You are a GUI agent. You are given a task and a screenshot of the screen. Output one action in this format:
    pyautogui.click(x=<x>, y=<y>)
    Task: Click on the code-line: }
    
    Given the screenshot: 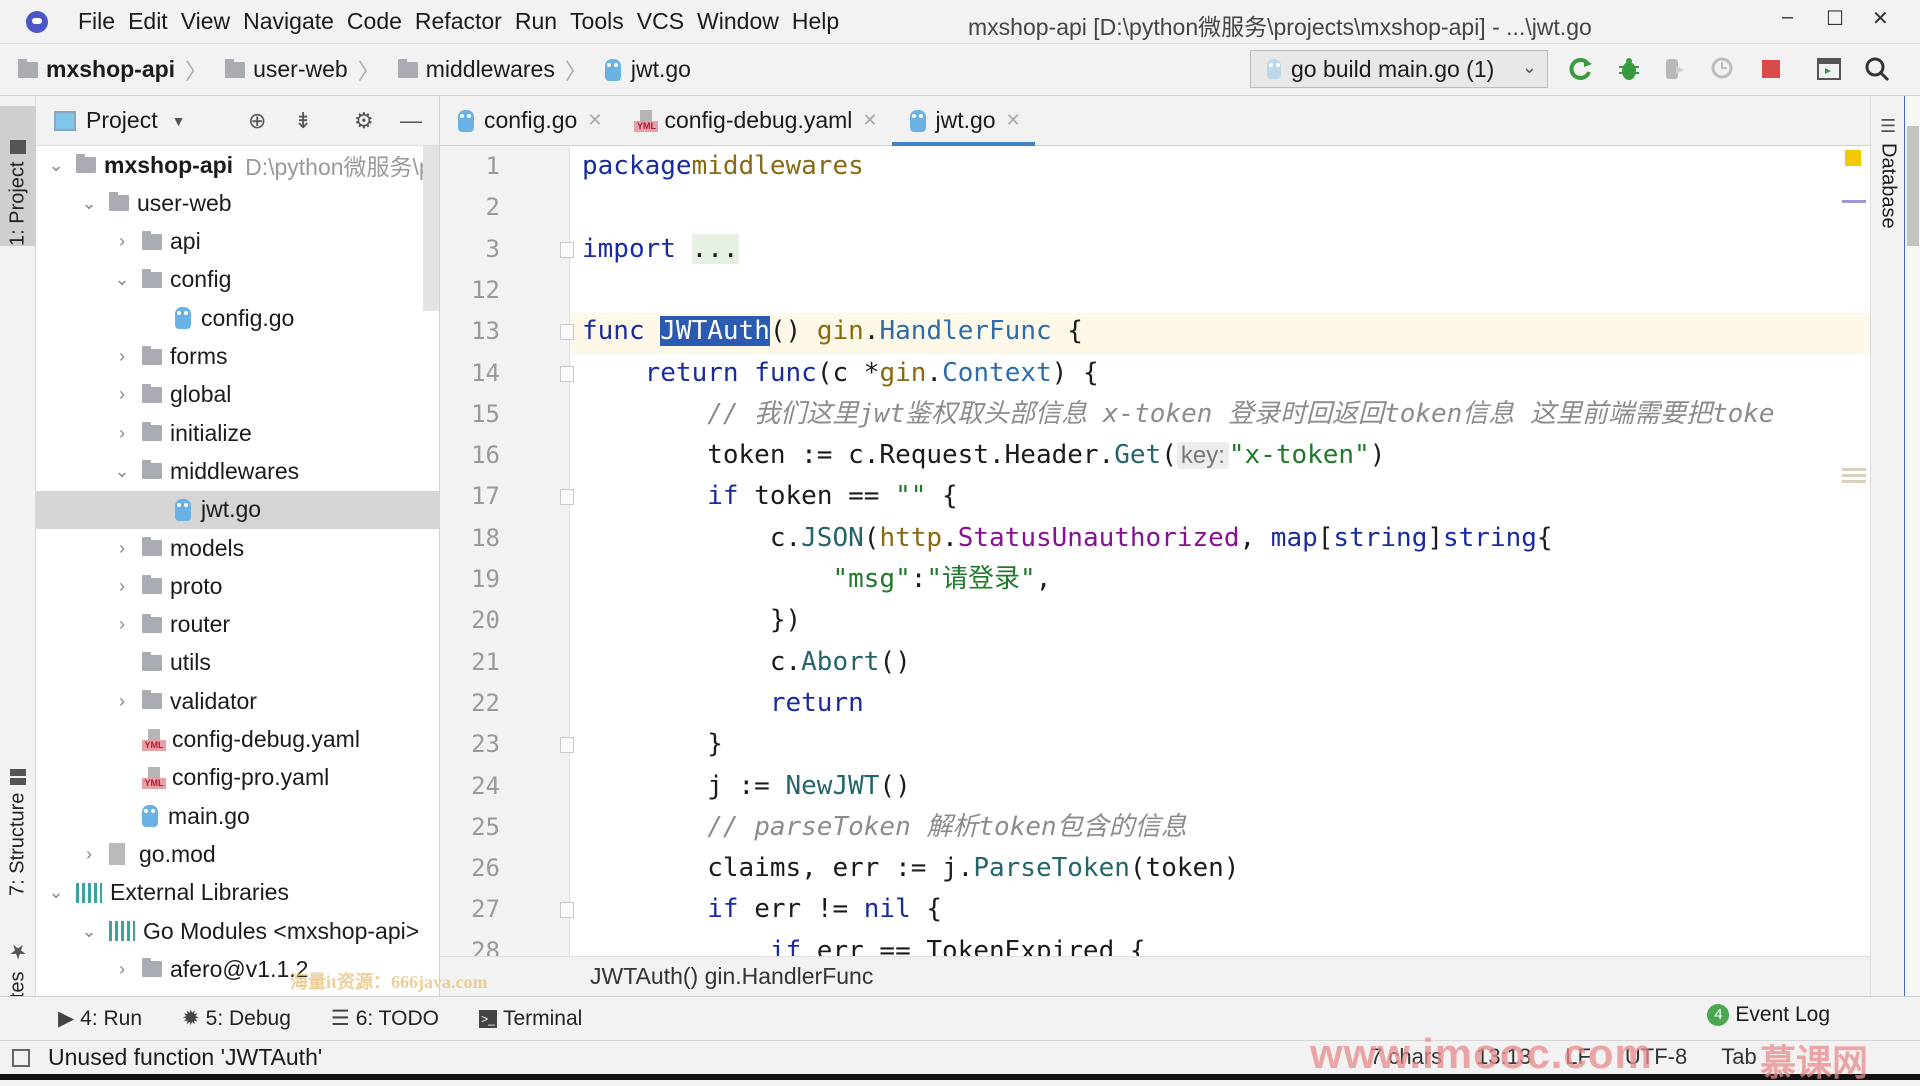 What is the action you would take?
    pyautogui.click(x=652, y=744)
    